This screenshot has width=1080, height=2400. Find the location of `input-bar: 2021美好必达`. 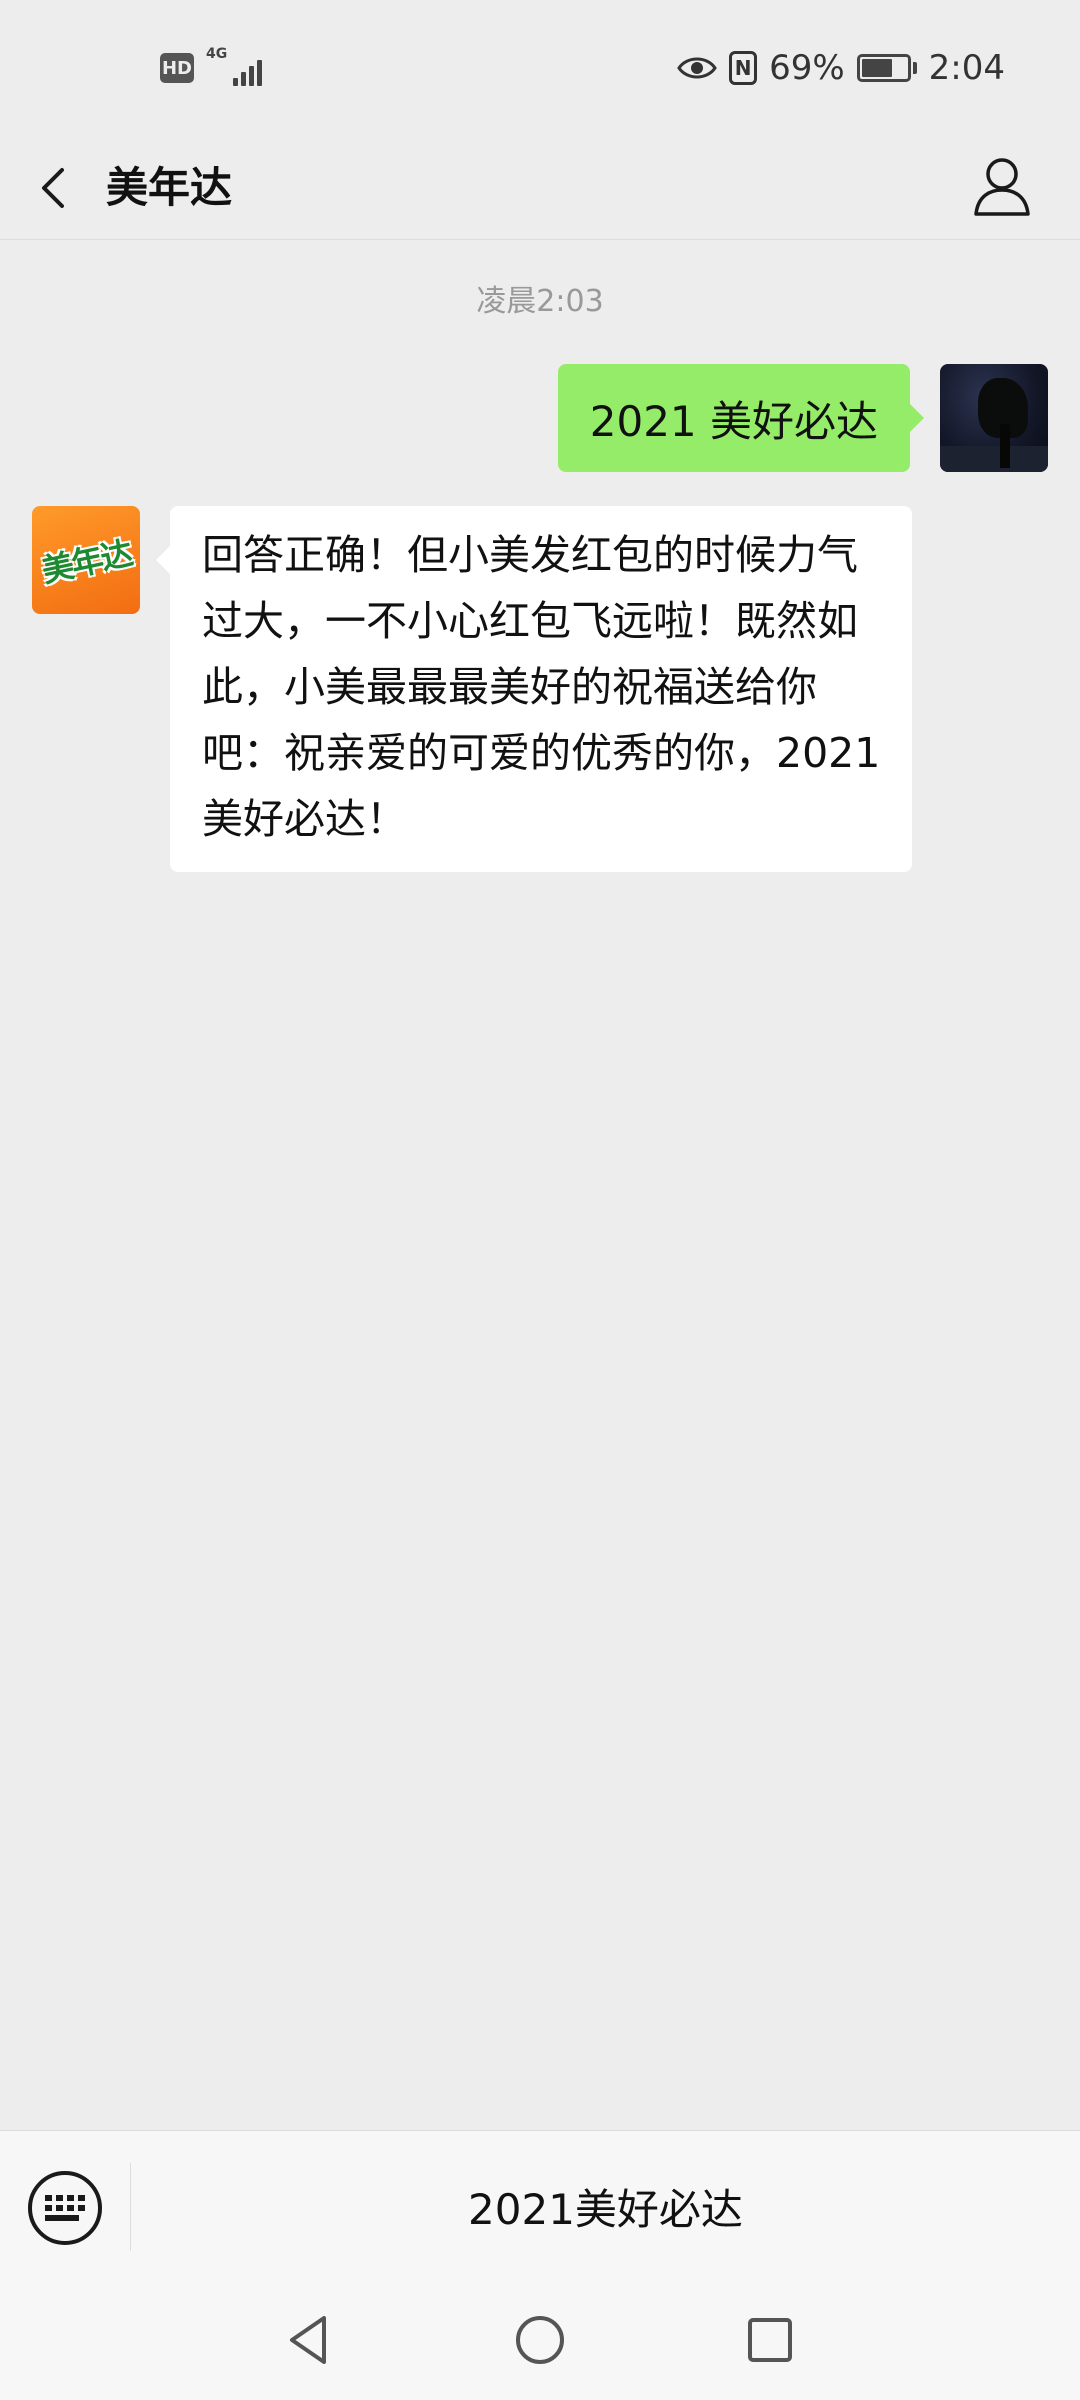

input-bar: 2021美好必达 is located at coordinates (540, 2205).